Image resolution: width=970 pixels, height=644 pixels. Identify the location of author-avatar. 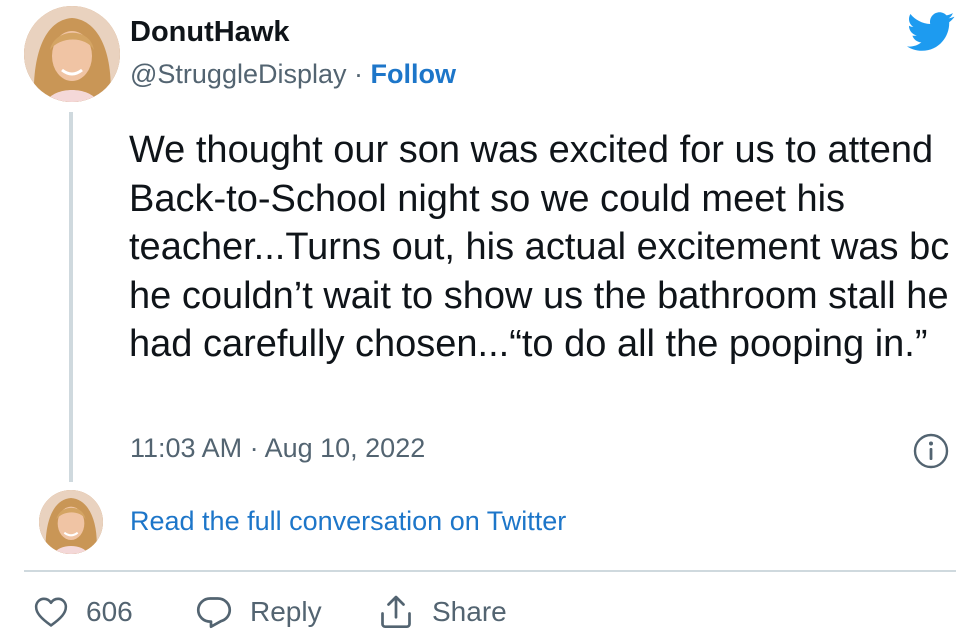
(72, 54).